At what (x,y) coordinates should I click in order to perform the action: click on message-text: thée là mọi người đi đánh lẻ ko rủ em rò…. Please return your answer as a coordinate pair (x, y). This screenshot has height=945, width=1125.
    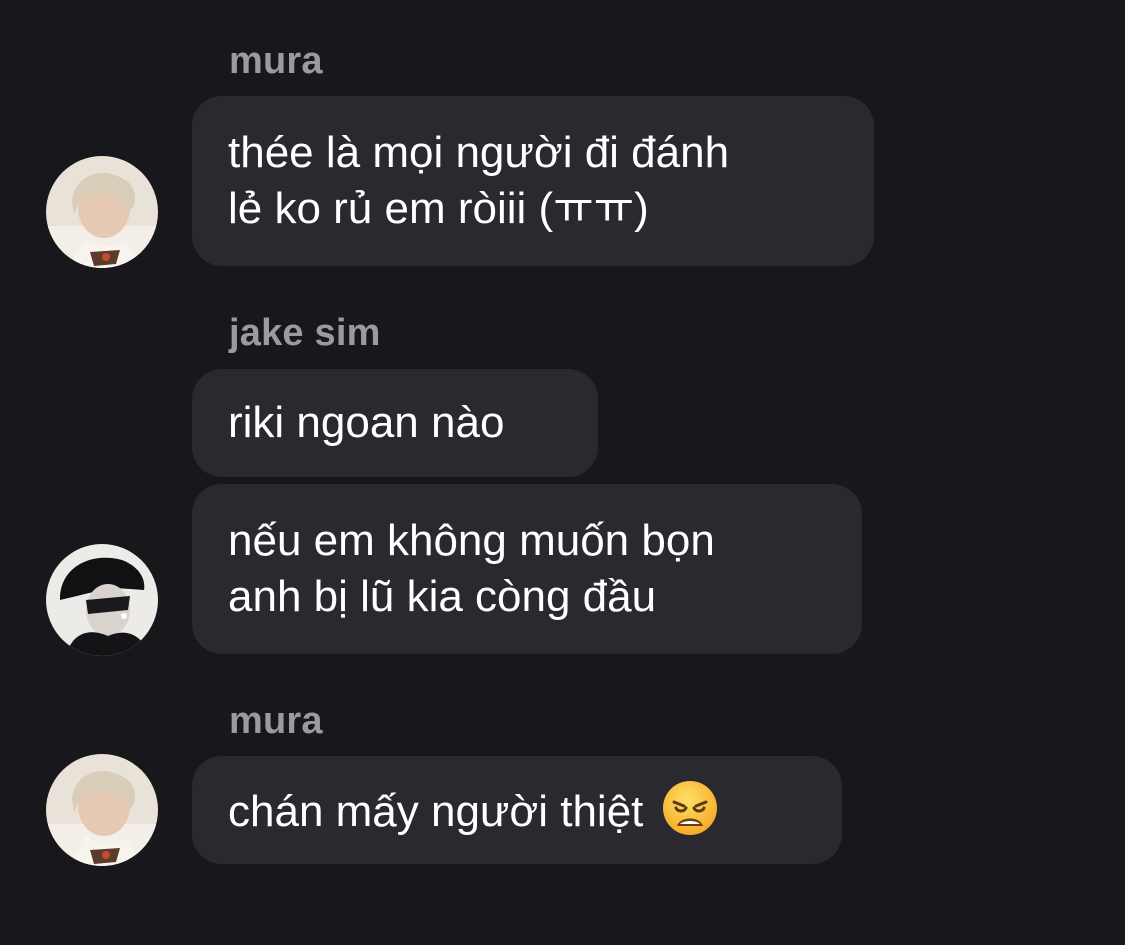
    Looking at the image, I should click on (479, 180).